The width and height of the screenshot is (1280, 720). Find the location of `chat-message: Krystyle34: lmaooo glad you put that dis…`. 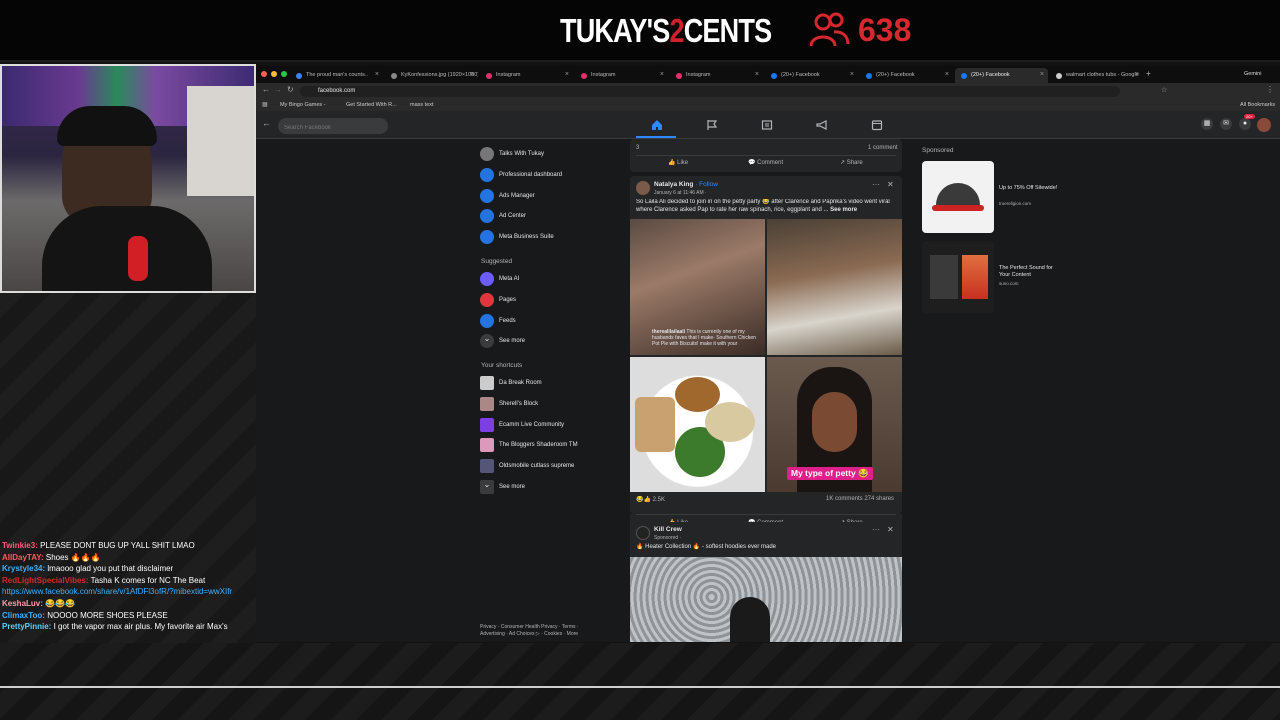

chat-message: Krystyle34: lmaooo glad you put that dis… is located at coordinates (128, 569).